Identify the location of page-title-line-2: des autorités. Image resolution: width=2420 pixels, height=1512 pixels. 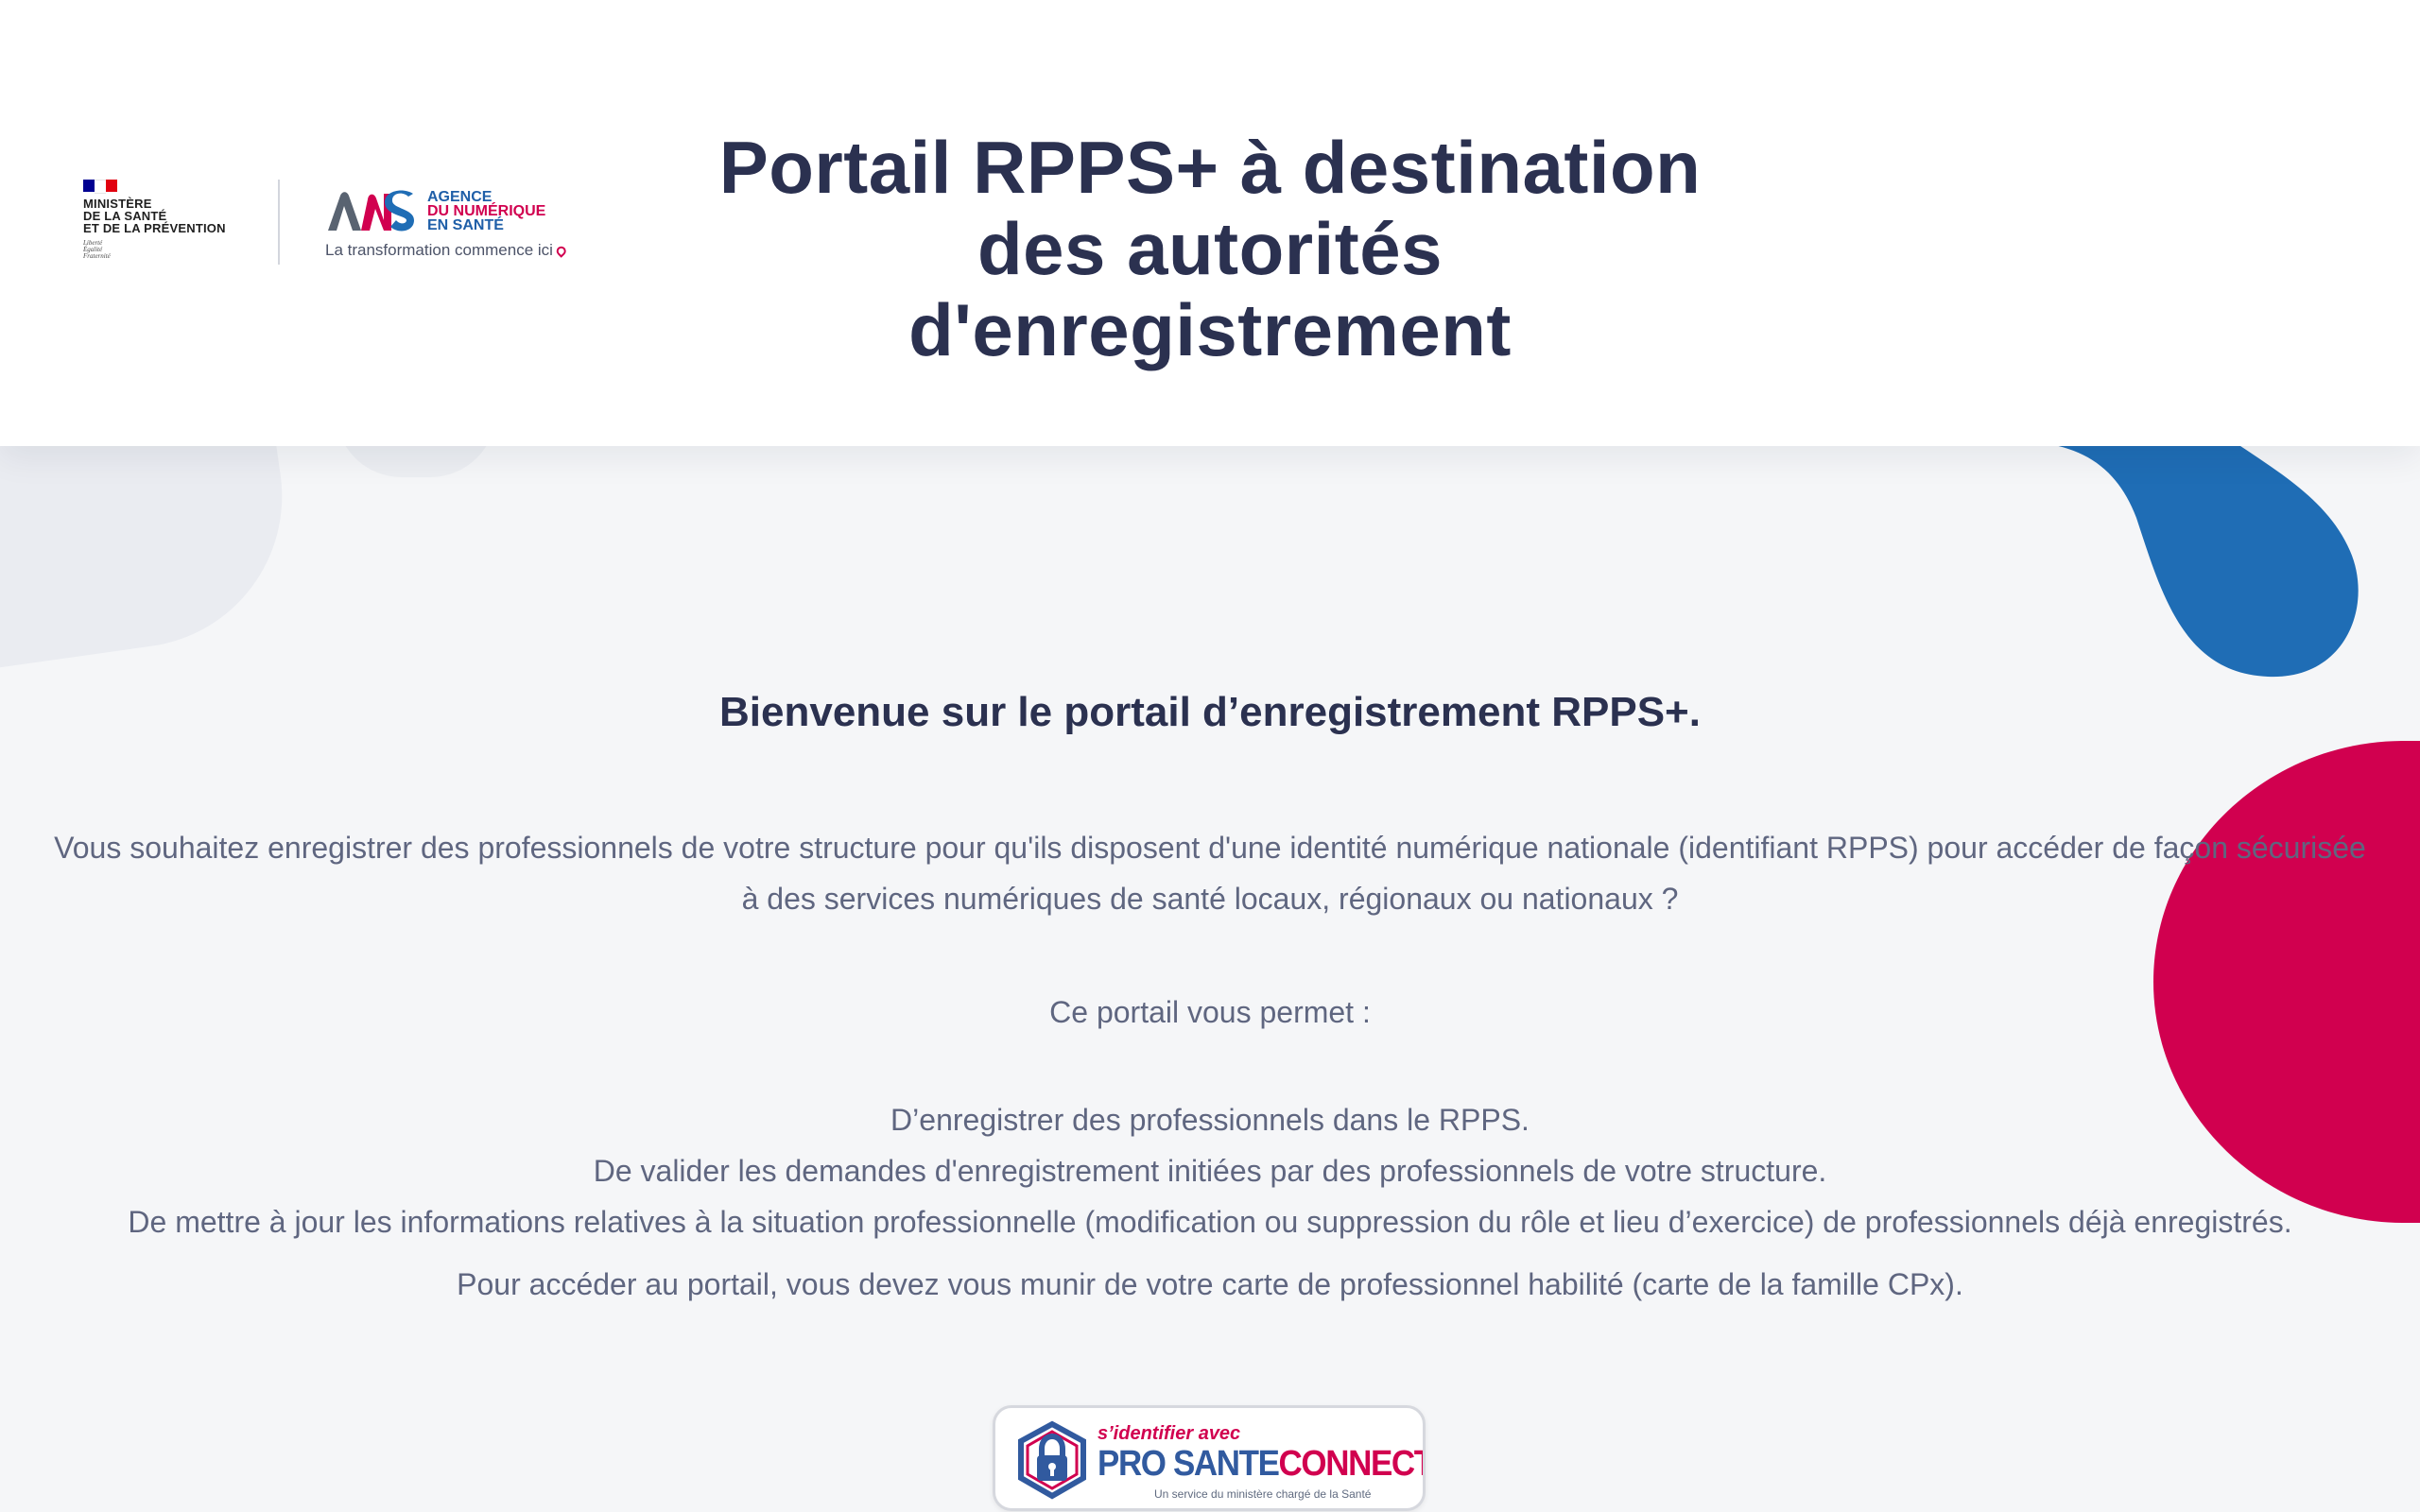
(1210, 248).